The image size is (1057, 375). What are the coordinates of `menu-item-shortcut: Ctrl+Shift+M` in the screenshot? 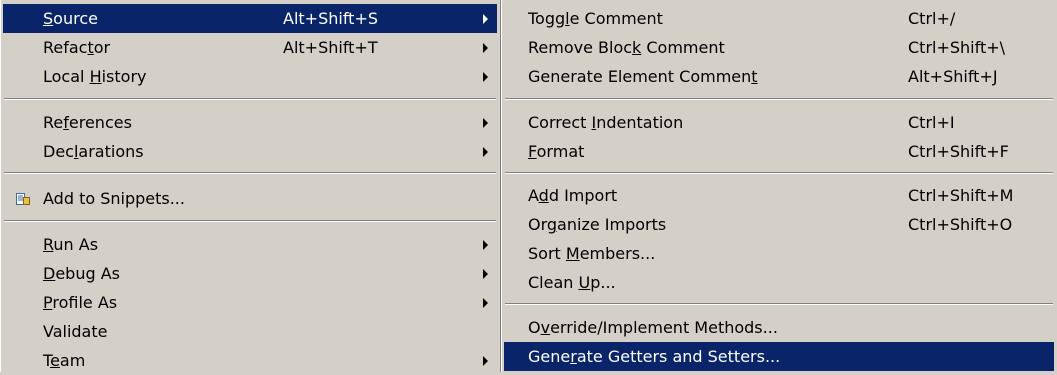 It's located at (961, 195).